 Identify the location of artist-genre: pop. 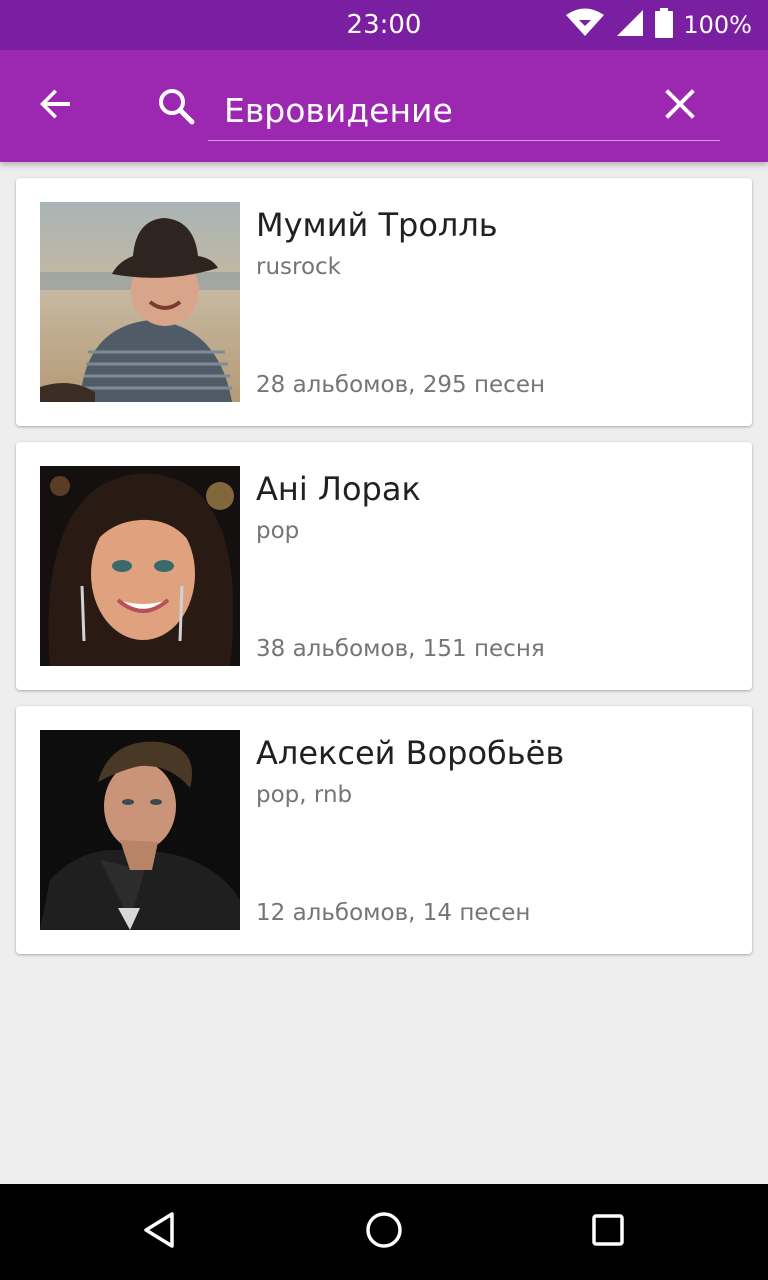
(278, 531).